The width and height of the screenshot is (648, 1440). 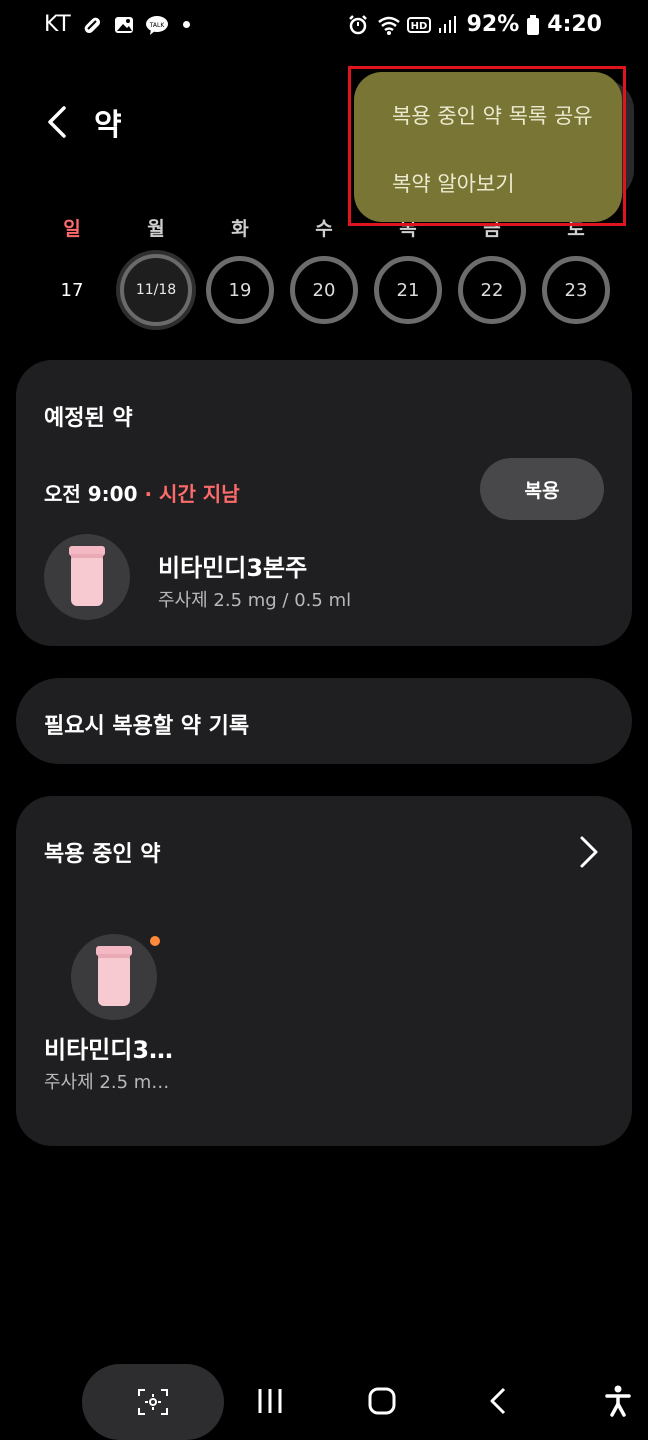 What do you see at coordinates (124, 25) in the screenshot?
I see `gallery-icon` at bounding box center [124, 25].